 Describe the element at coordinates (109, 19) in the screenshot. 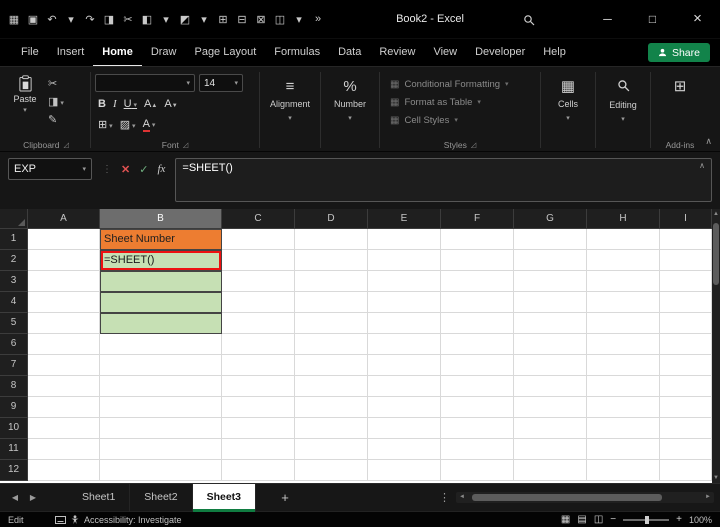

I see `copy-icon: ◨` at that location.